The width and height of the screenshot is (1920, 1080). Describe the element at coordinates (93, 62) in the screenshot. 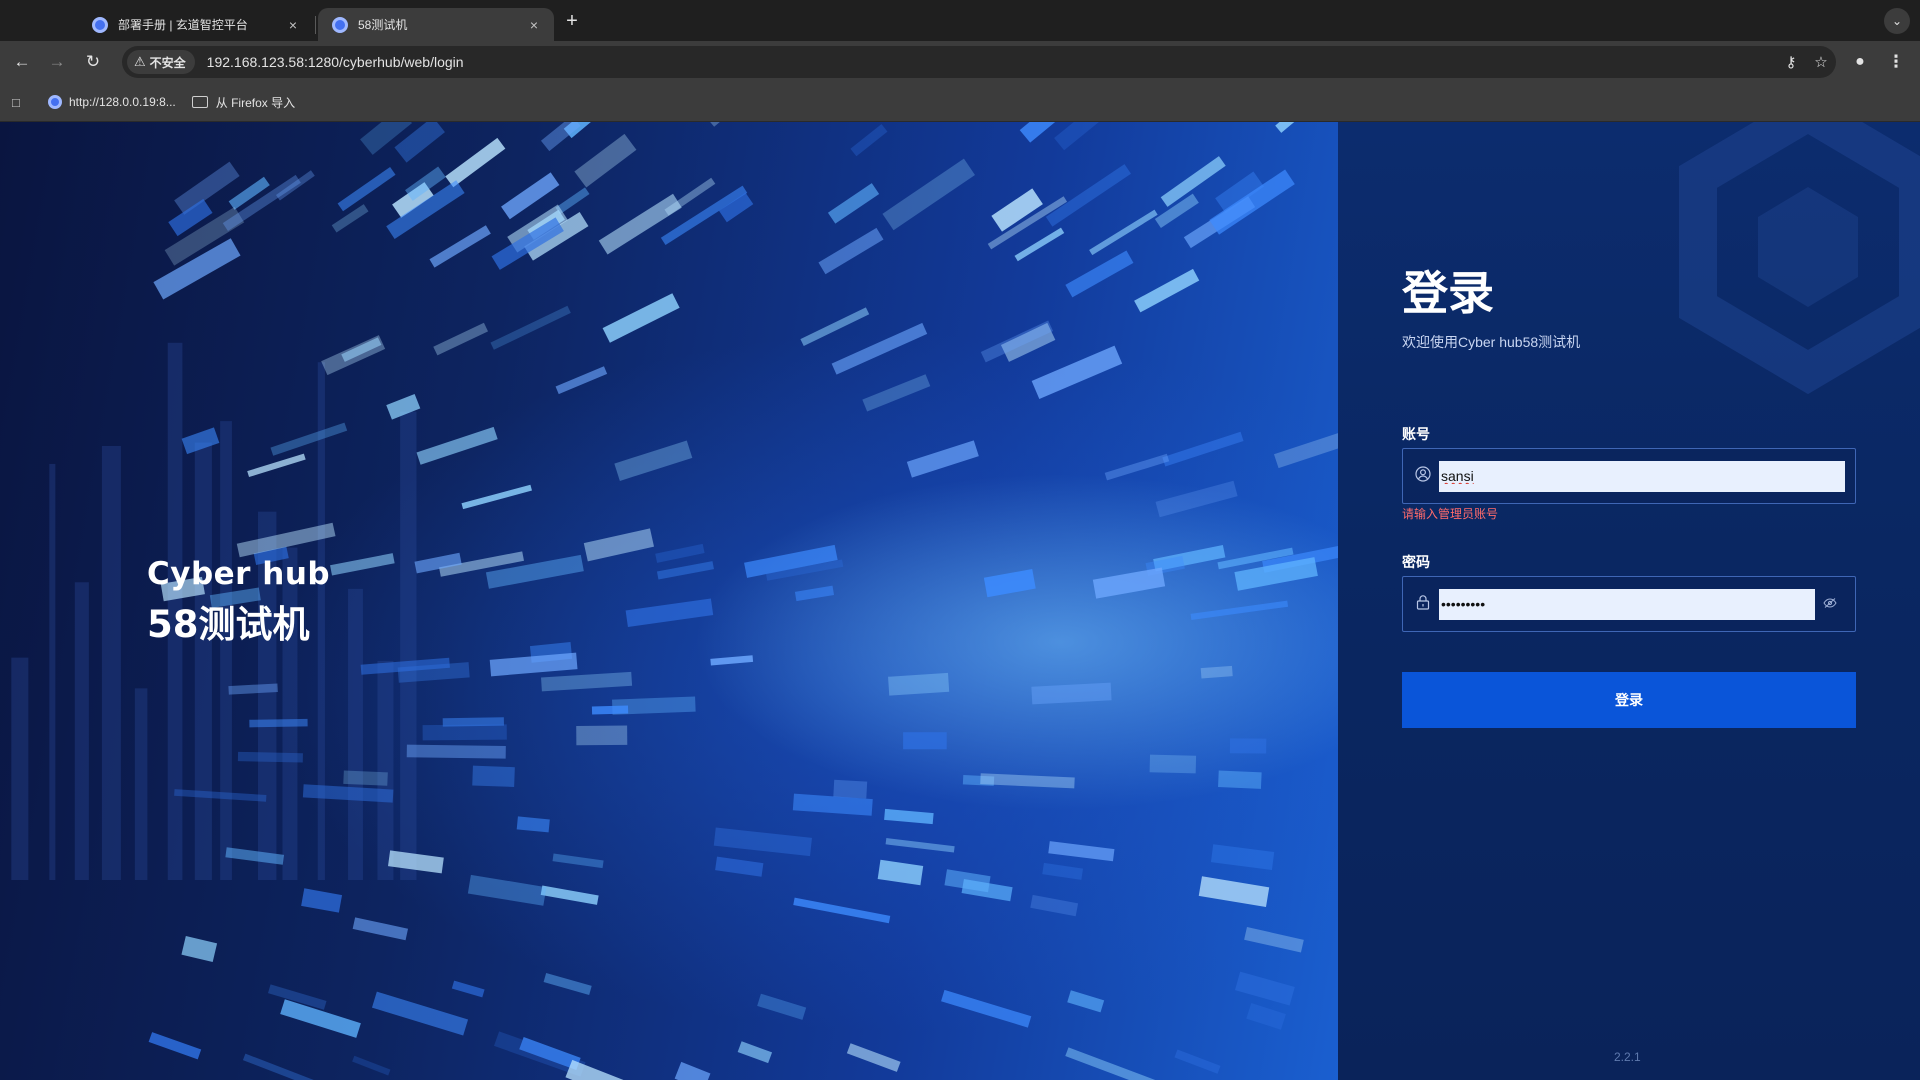

I see `reload-icon: ↻` at that location.